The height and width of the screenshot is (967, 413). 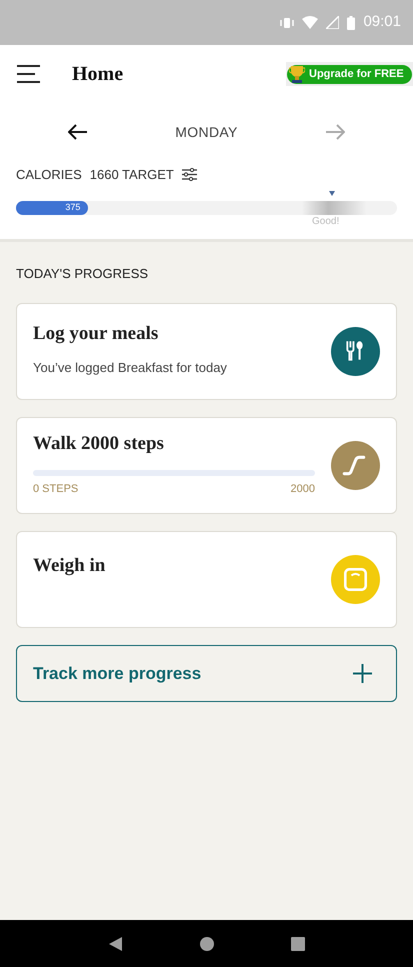 What do you see at coordinates (206, 351) in the screenshot?
I see `progress-card: Log your meals You’ve logged Breakfast for today` at bounding box center [206, 351].